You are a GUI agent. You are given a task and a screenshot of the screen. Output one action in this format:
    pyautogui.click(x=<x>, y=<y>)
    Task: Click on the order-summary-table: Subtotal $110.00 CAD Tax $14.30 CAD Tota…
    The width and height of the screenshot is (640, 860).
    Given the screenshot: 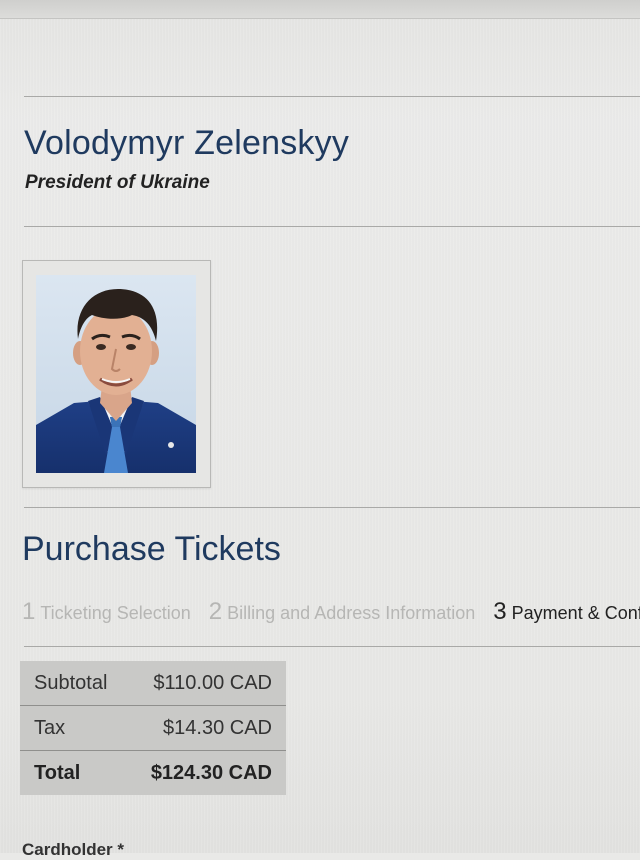 What is the action you would take?
    pyautogui.click(x=153, y=728)
    